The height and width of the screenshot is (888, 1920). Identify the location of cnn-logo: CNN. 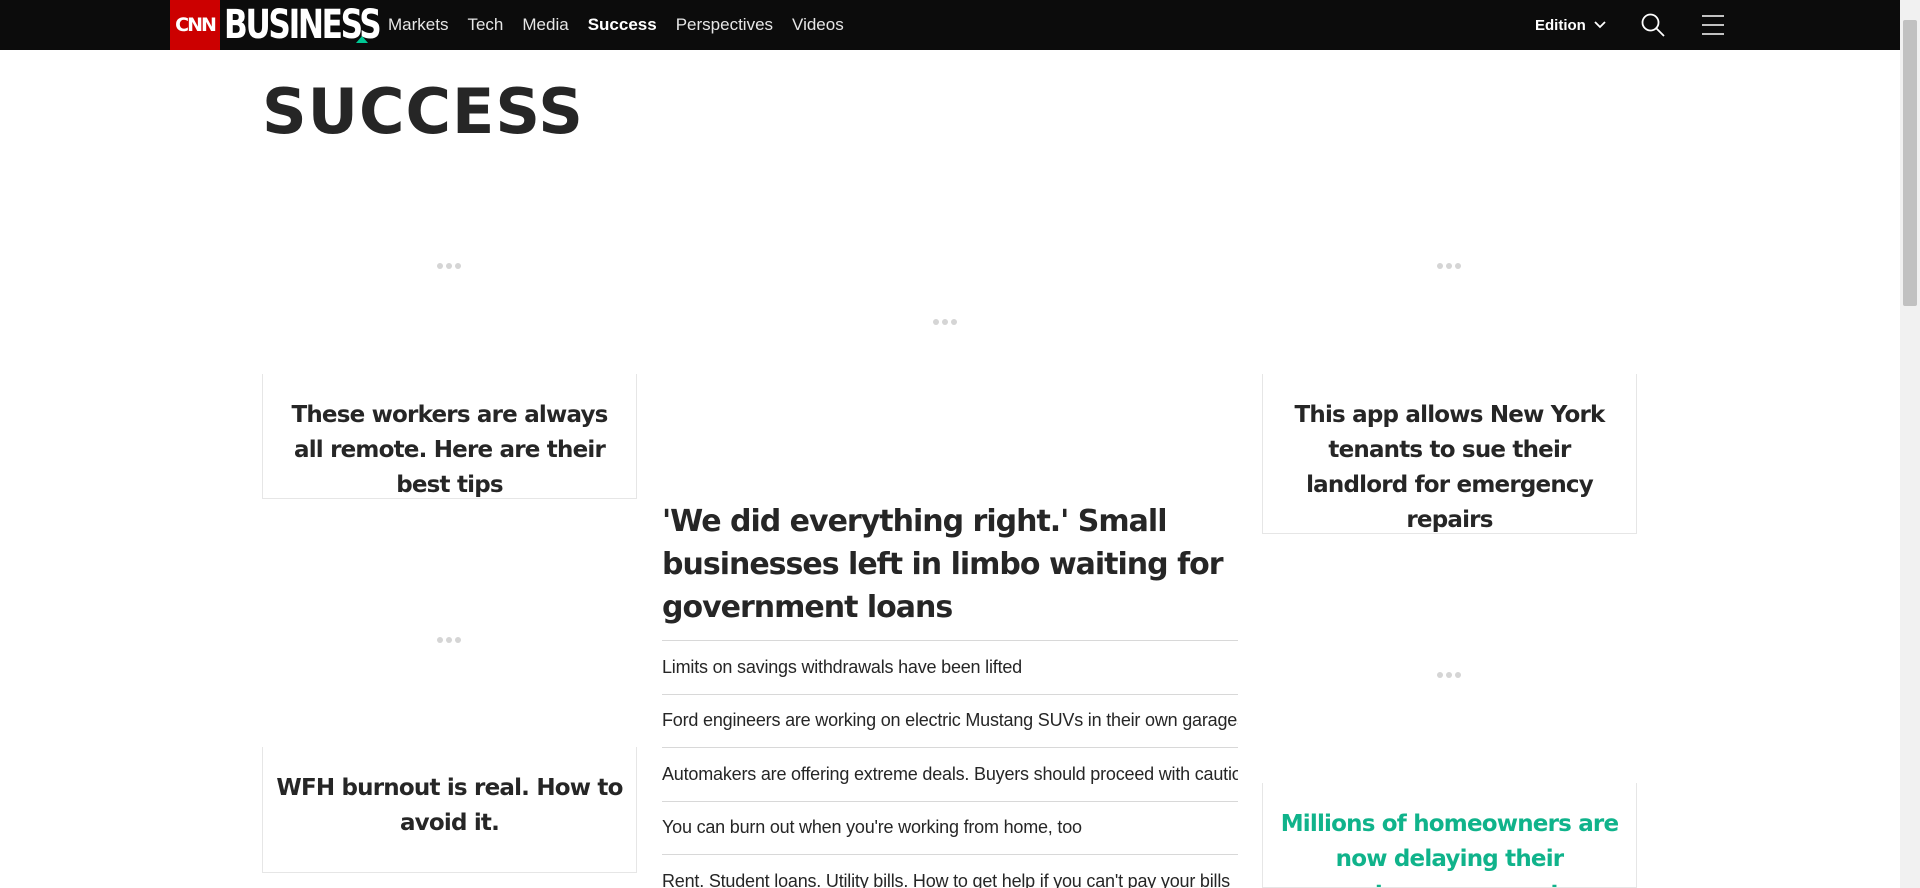
(195, 25).